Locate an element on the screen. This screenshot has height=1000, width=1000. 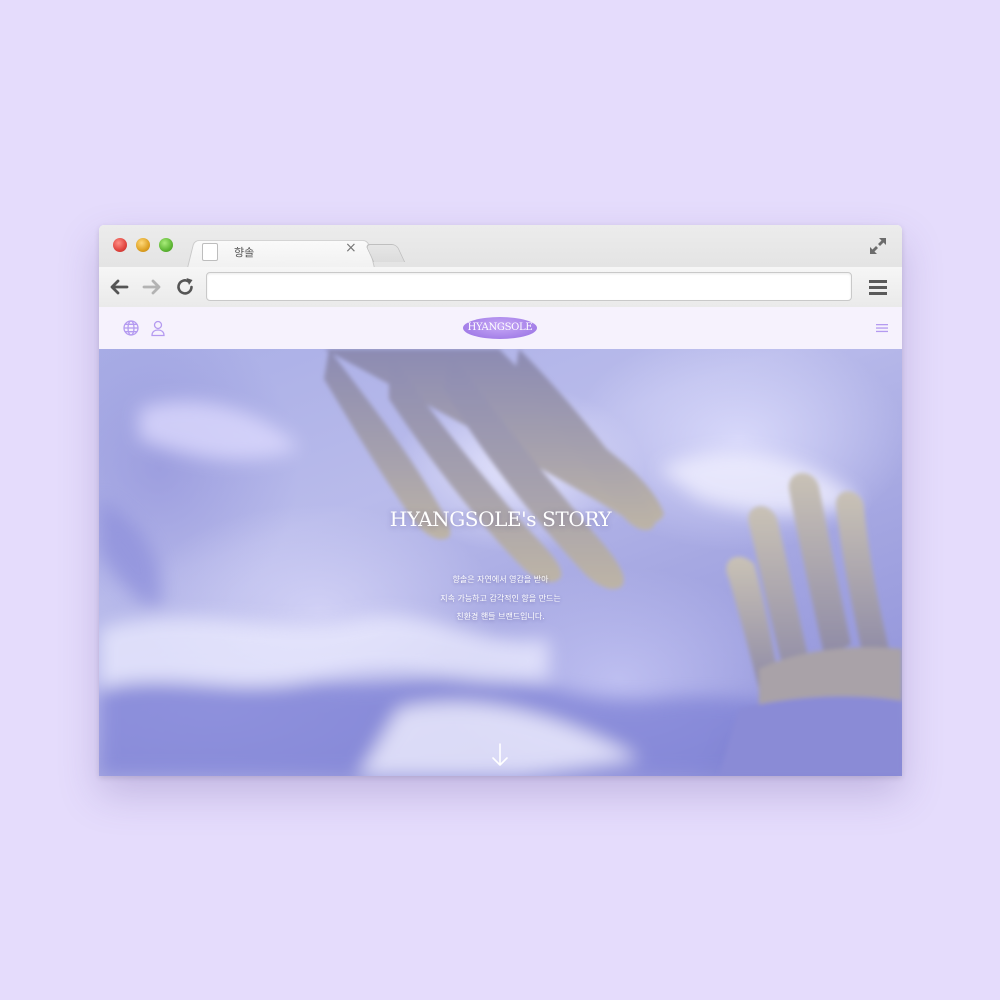
tab-bar: 향솔 × is located at coordinates (500, 246).